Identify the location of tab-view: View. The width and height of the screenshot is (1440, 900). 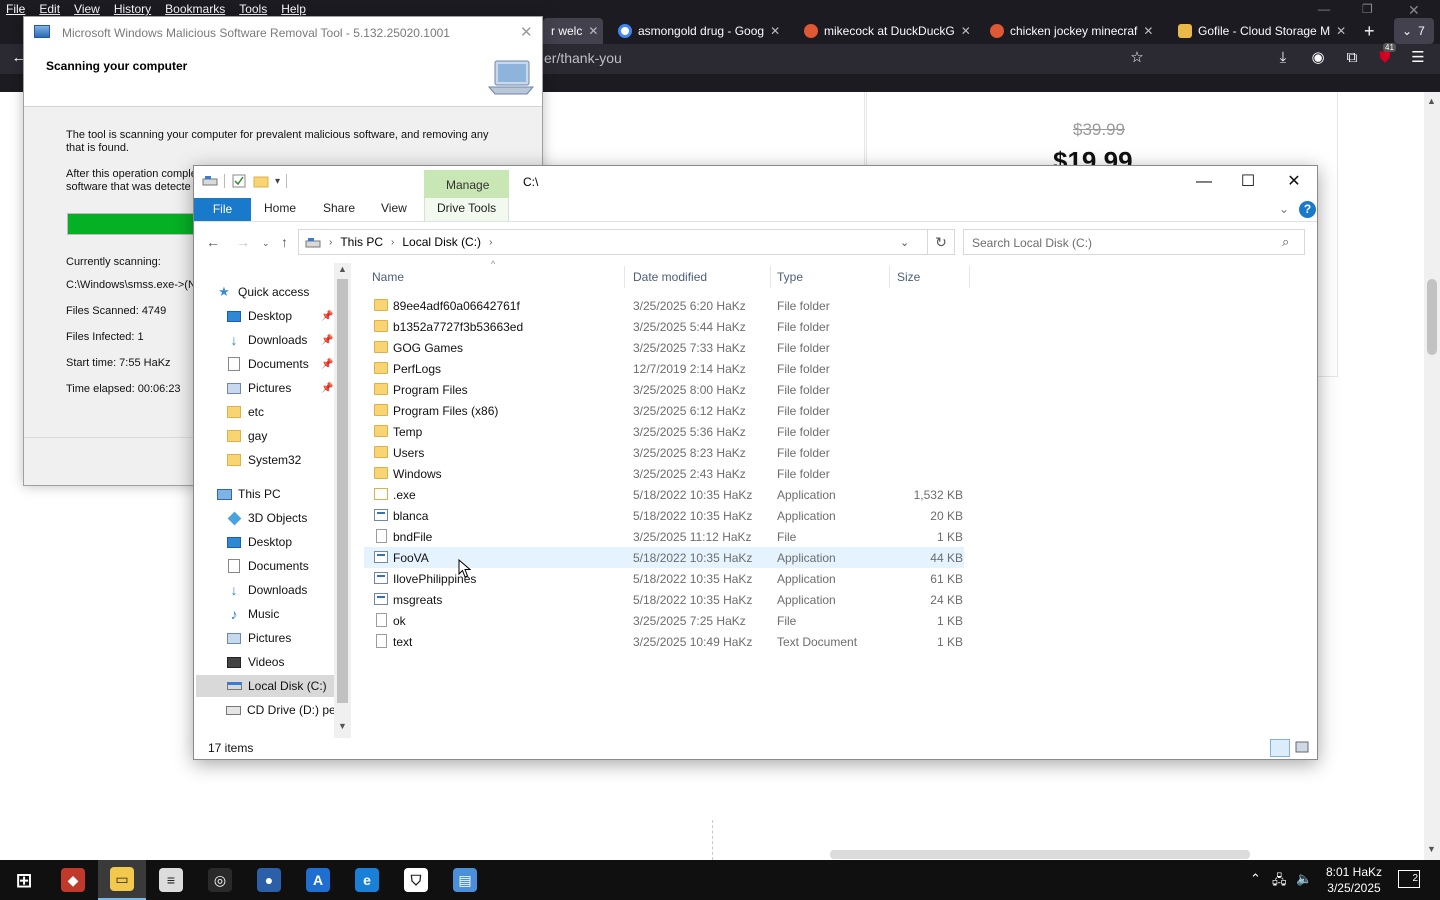
(394, 208).